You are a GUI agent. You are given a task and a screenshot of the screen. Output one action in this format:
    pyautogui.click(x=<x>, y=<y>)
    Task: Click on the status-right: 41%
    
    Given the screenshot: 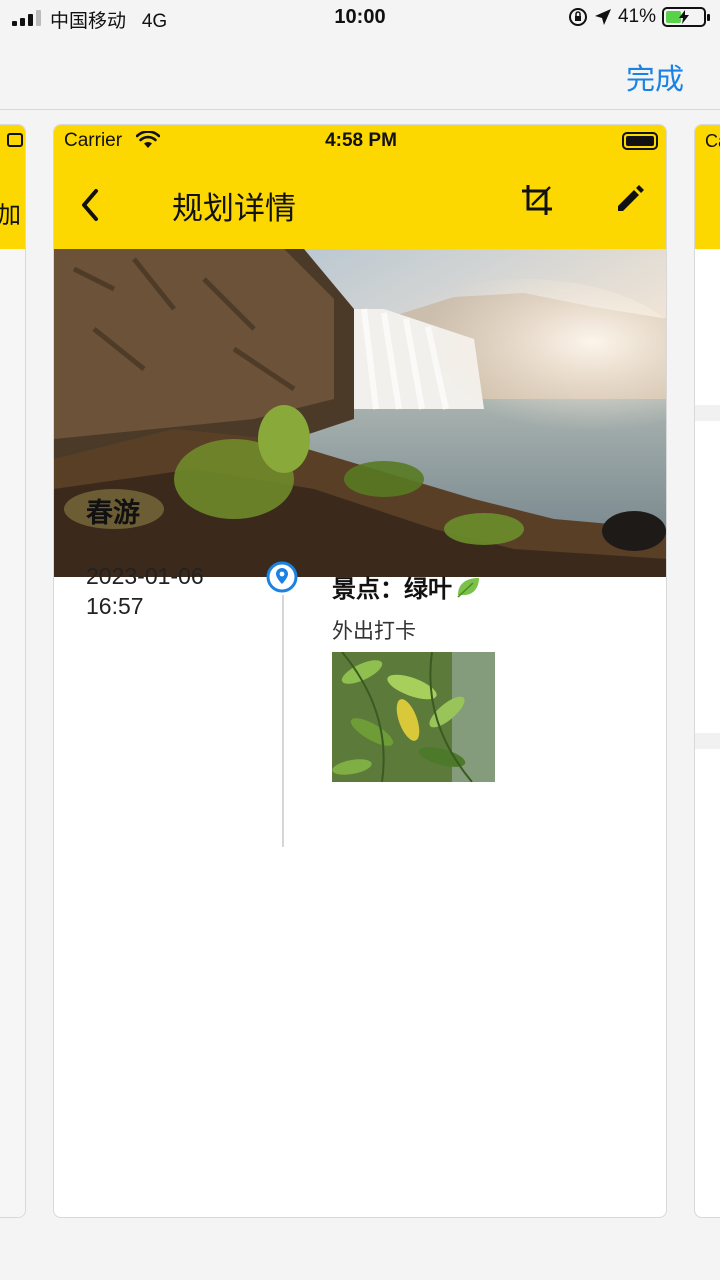 What is the action you would take?
    pyautogui.click(x=639, y=17)
    